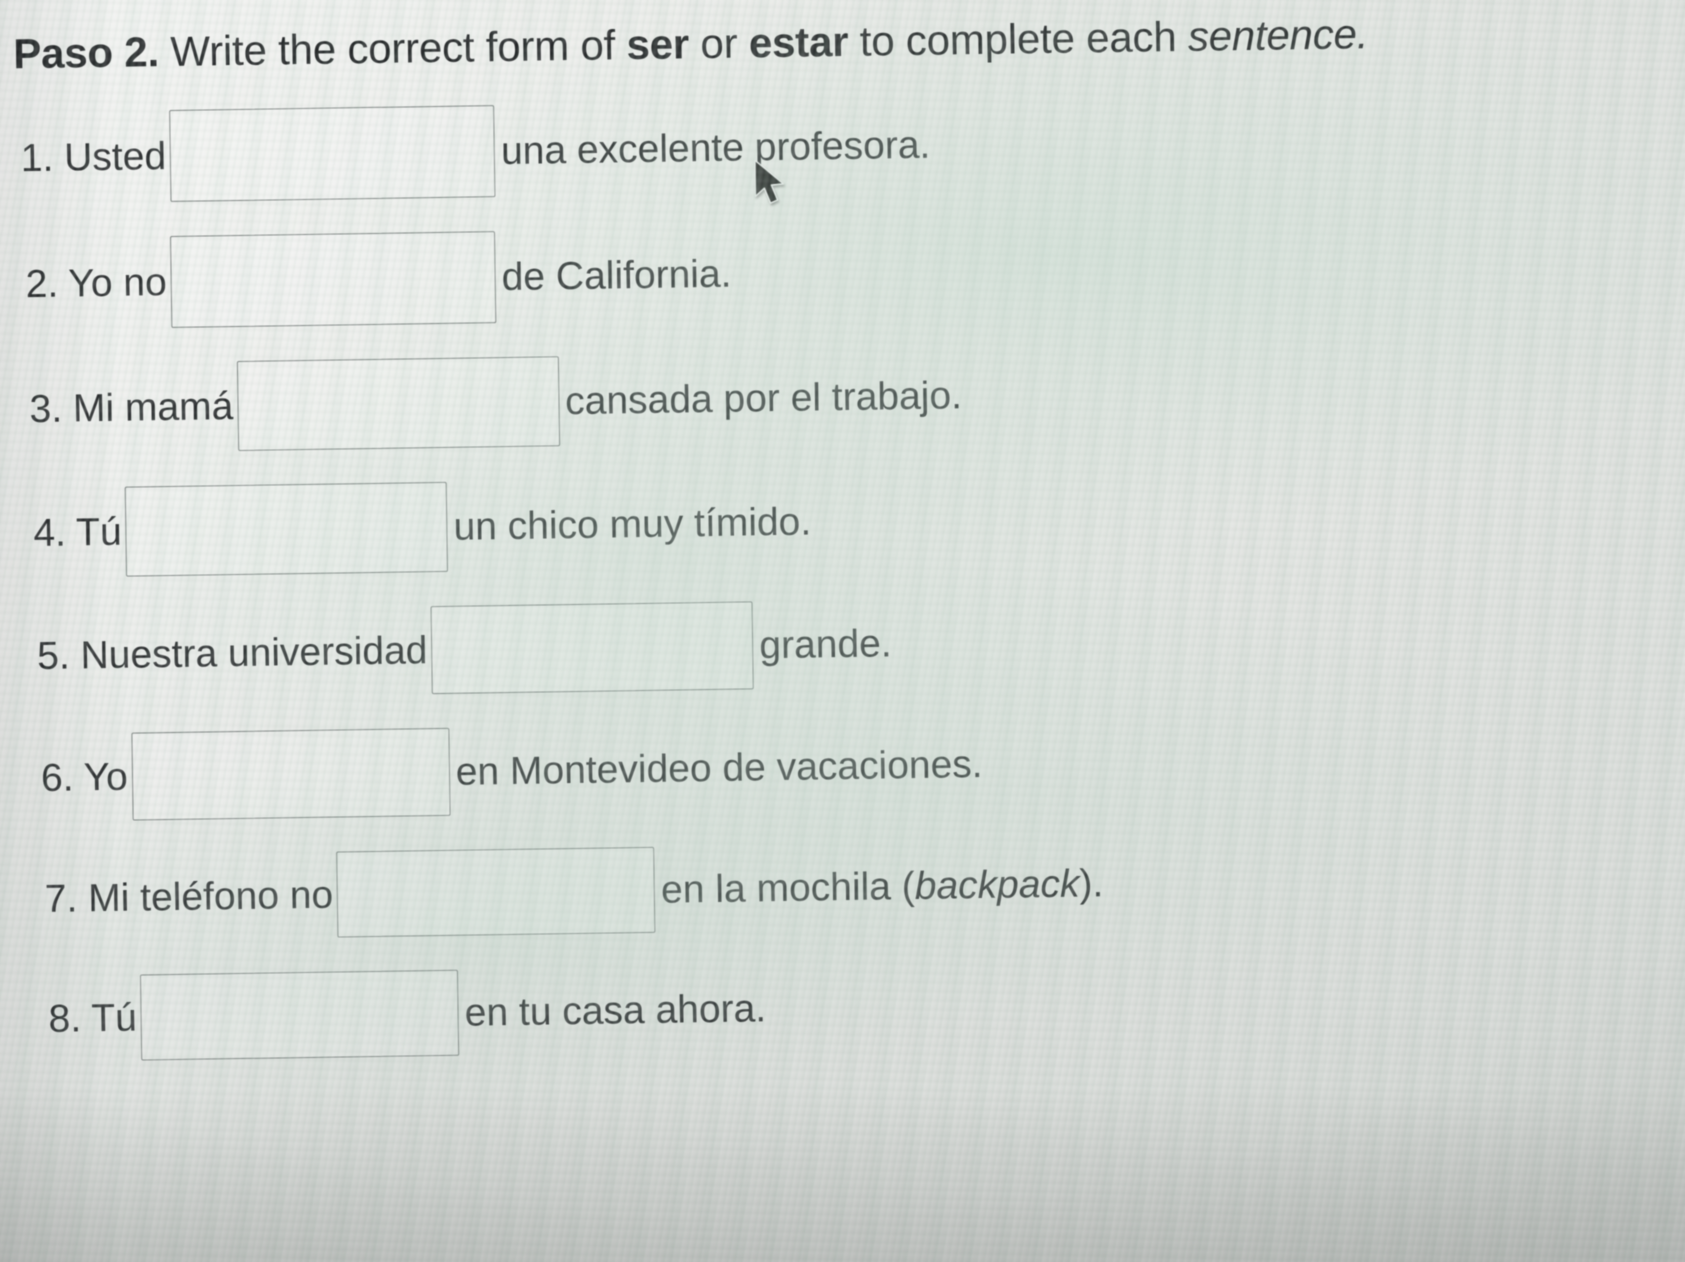 This screenshot has height=1262, width=1685. I want to click on exercise-item-4: 4. Tú un chico muy tímido., so click(807, 521).